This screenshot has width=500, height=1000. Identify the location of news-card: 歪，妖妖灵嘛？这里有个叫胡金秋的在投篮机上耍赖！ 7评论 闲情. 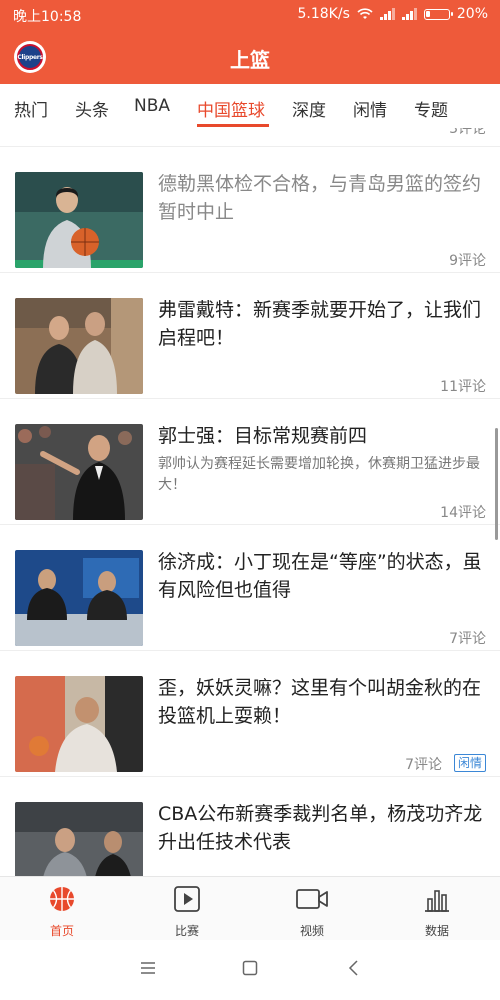
(250, 713).